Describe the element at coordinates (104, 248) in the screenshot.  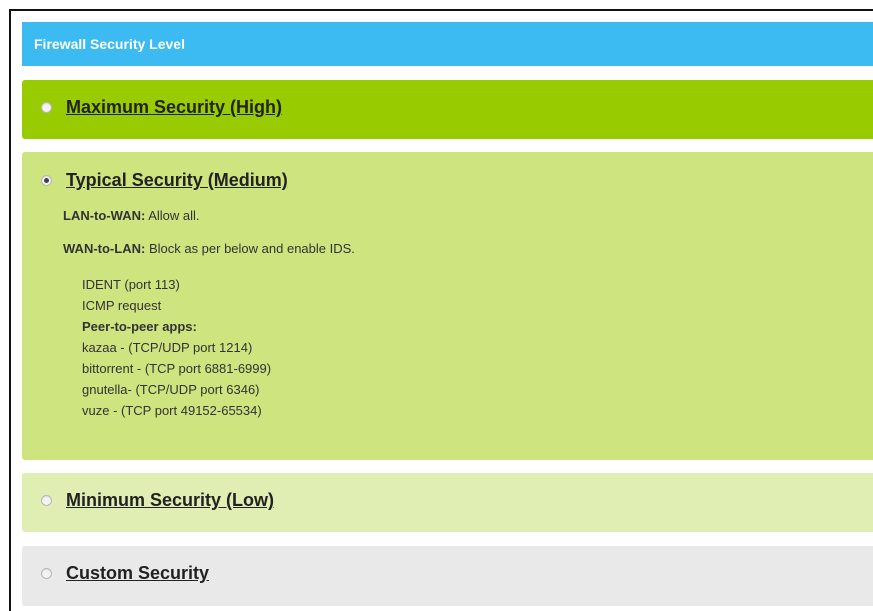
I see `wan-to-lan-label: WAN-to-LAN:` at that location.